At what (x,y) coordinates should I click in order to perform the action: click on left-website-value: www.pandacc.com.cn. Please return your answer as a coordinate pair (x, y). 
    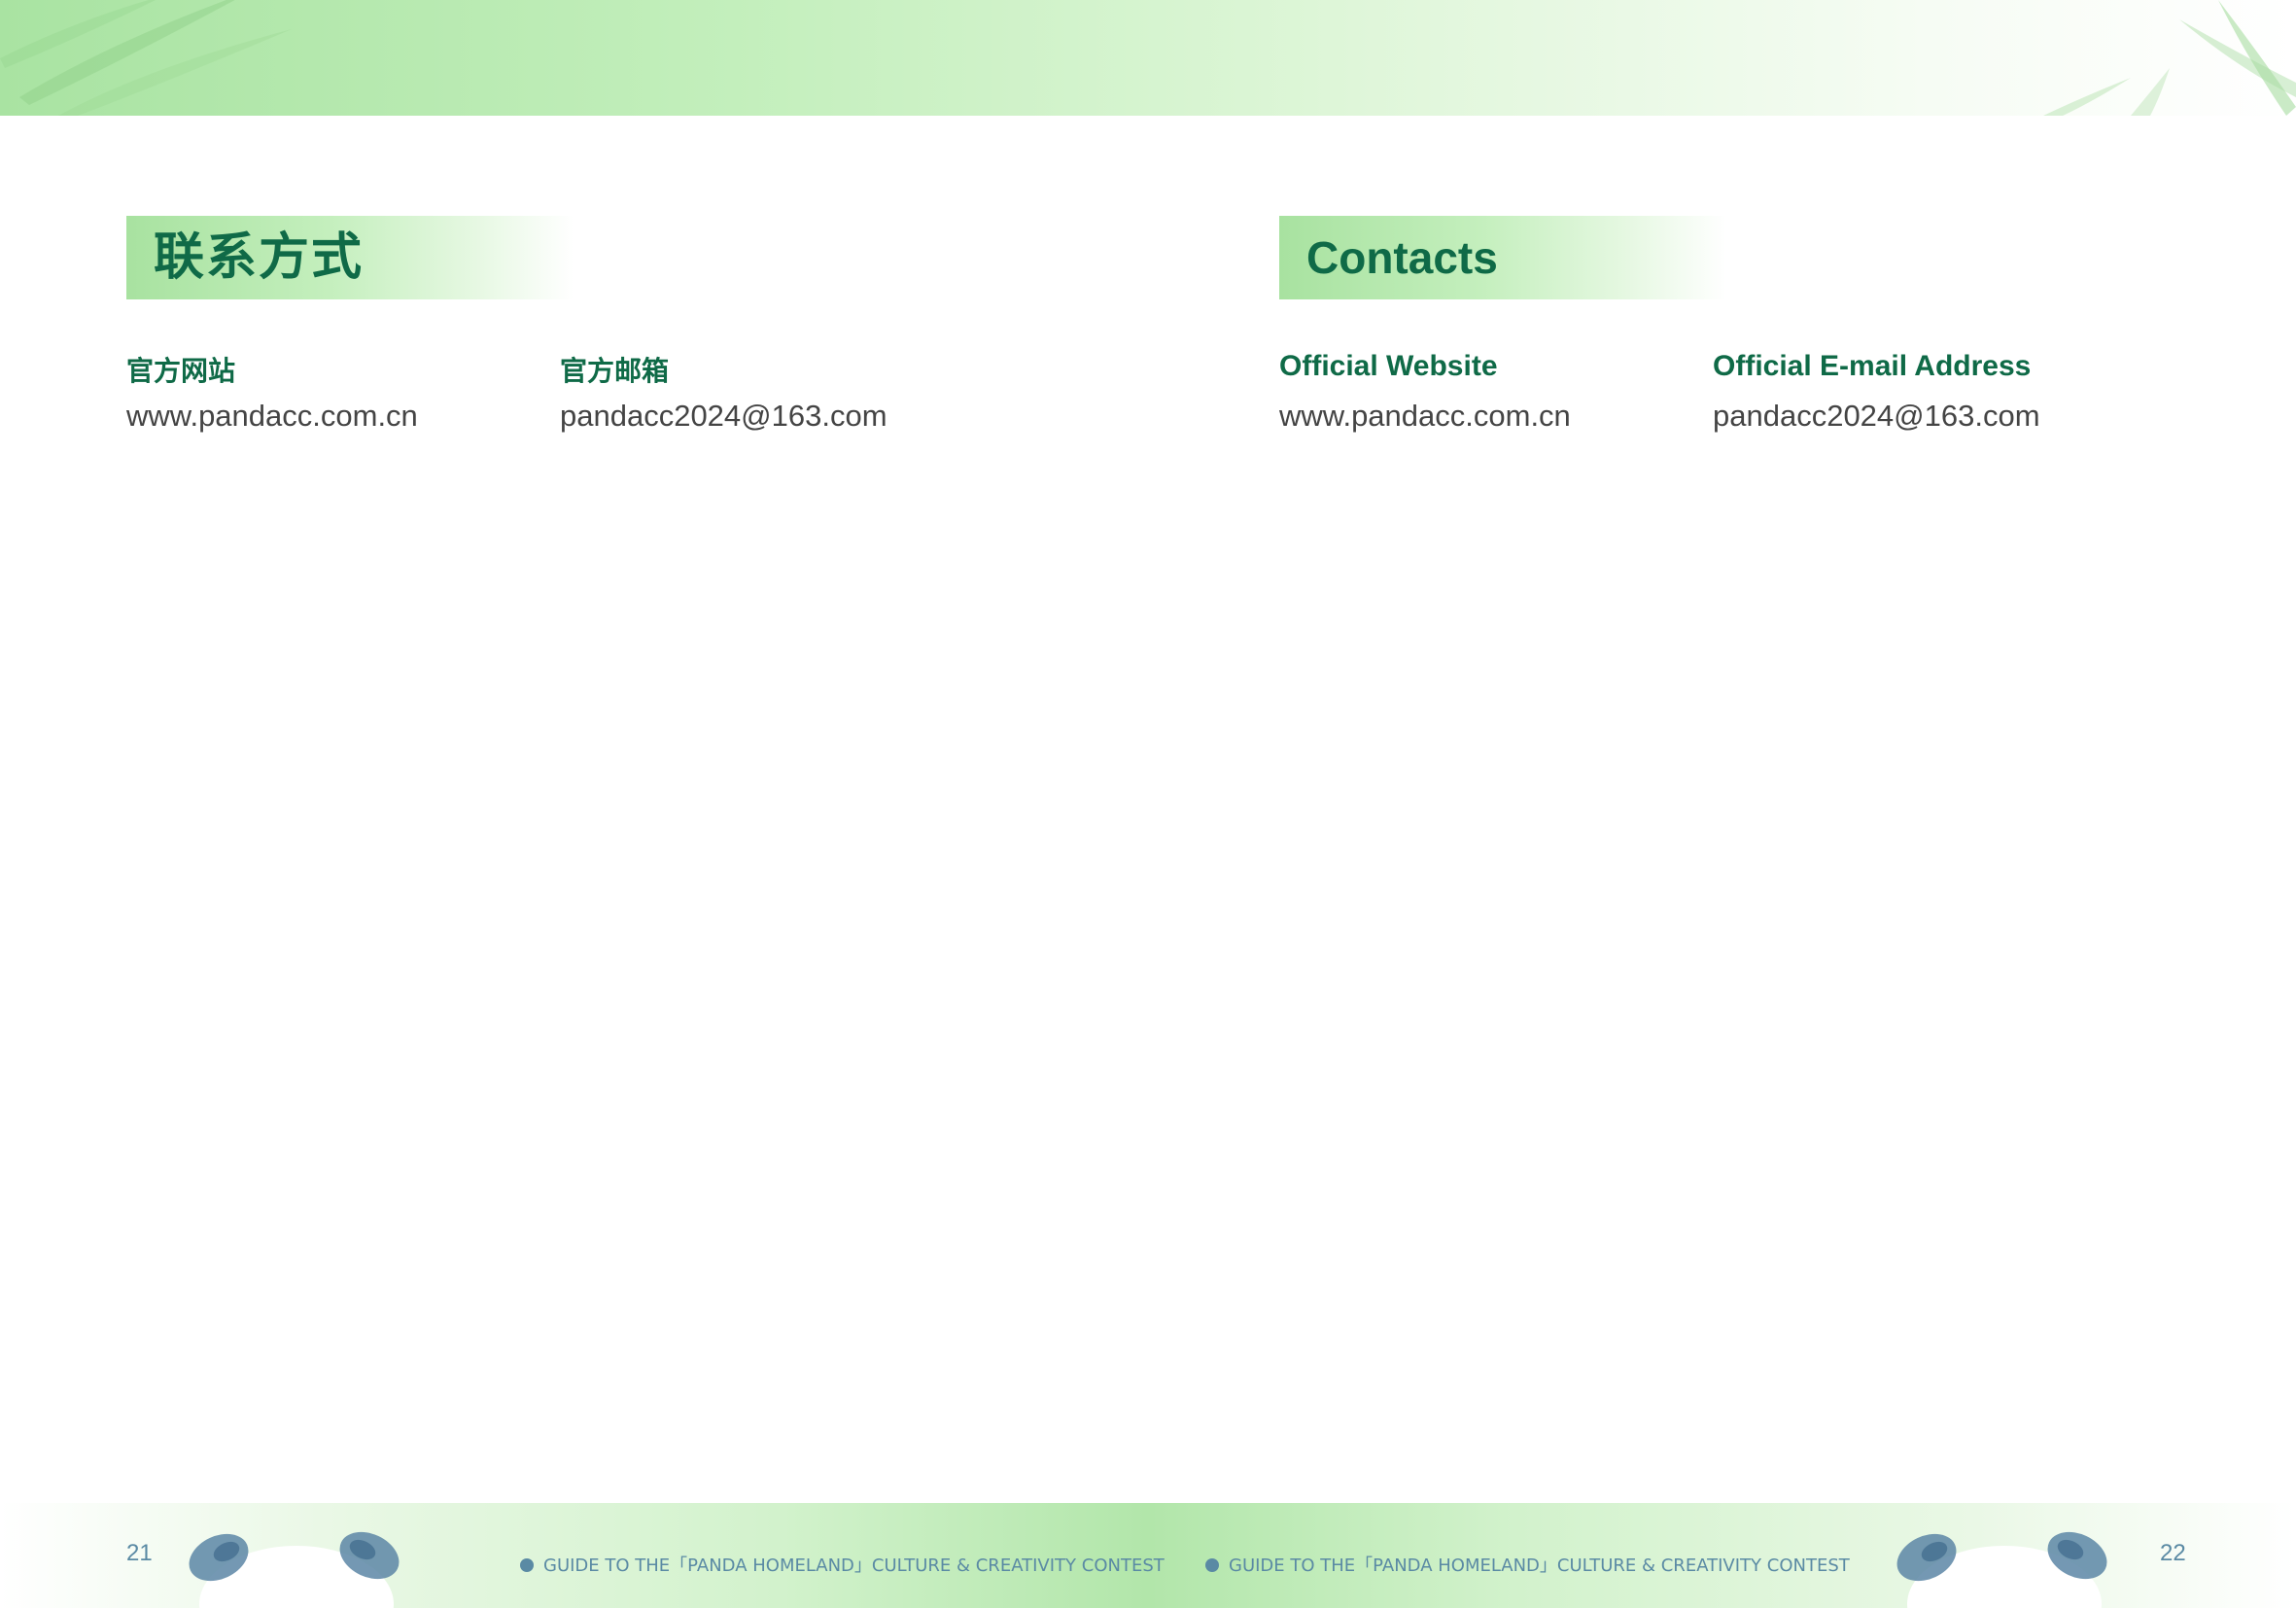
    Looking at the image, I should click on (272, 416).